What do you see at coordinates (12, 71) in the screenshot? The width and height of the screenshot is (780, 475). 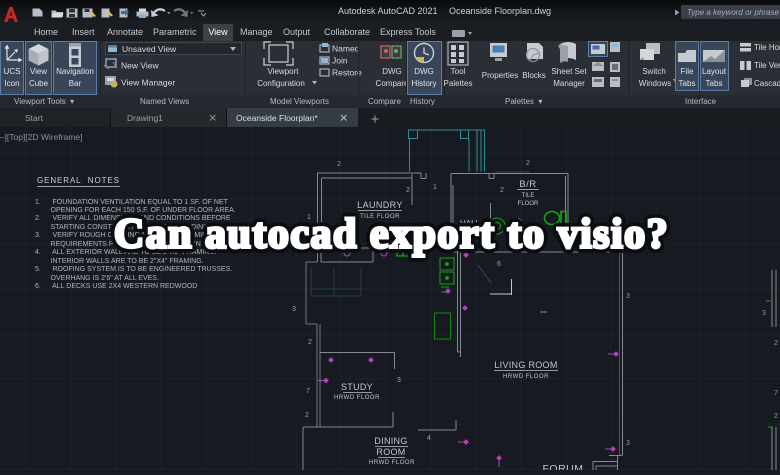 I see `svg-text: UCS` at bounding box center [12, 71].